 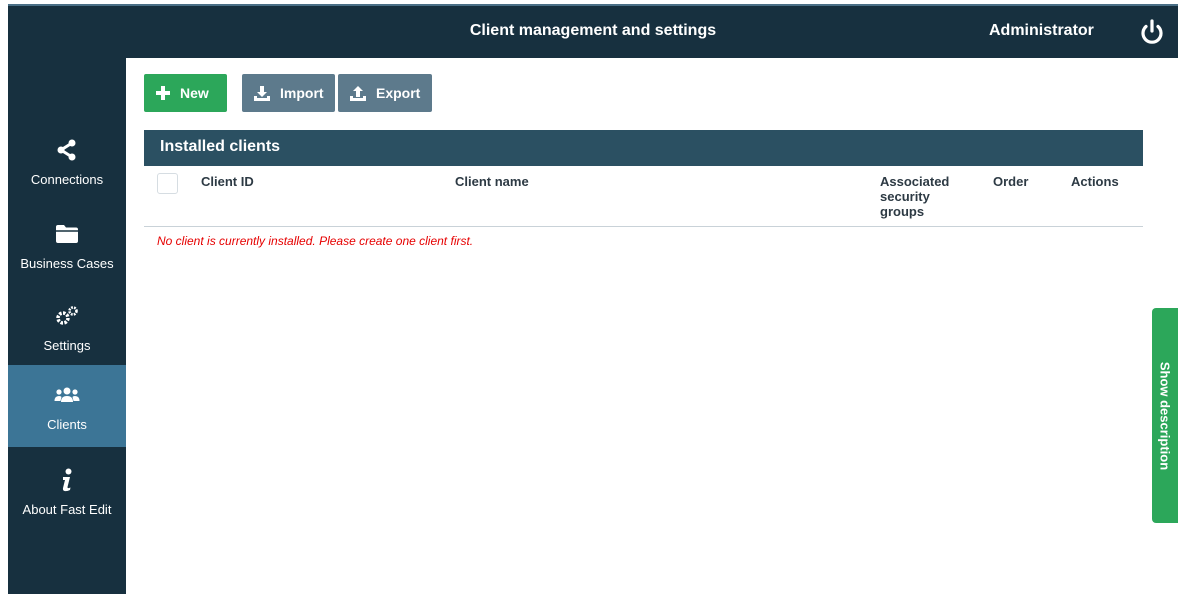 I want to click on power-icon, so click(x=1152, y=32).